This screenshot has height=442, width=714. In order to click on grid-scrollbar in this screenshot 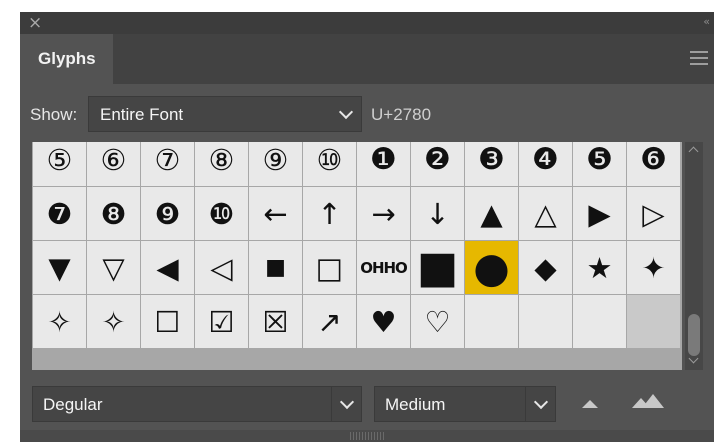, I will do `click(694, 256)`.